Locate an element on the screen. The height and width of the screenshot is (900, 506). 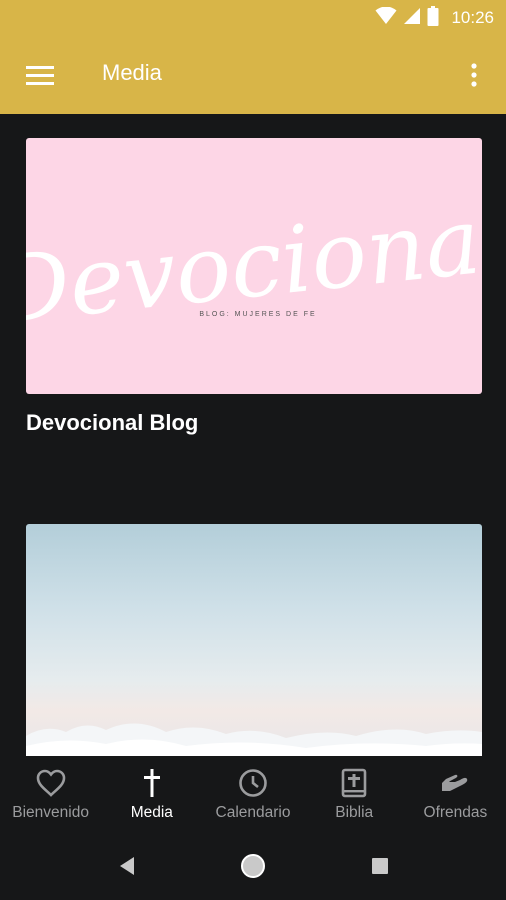
nav-item-ofrendas: Ofrendas is located at coordinates (455, 793).